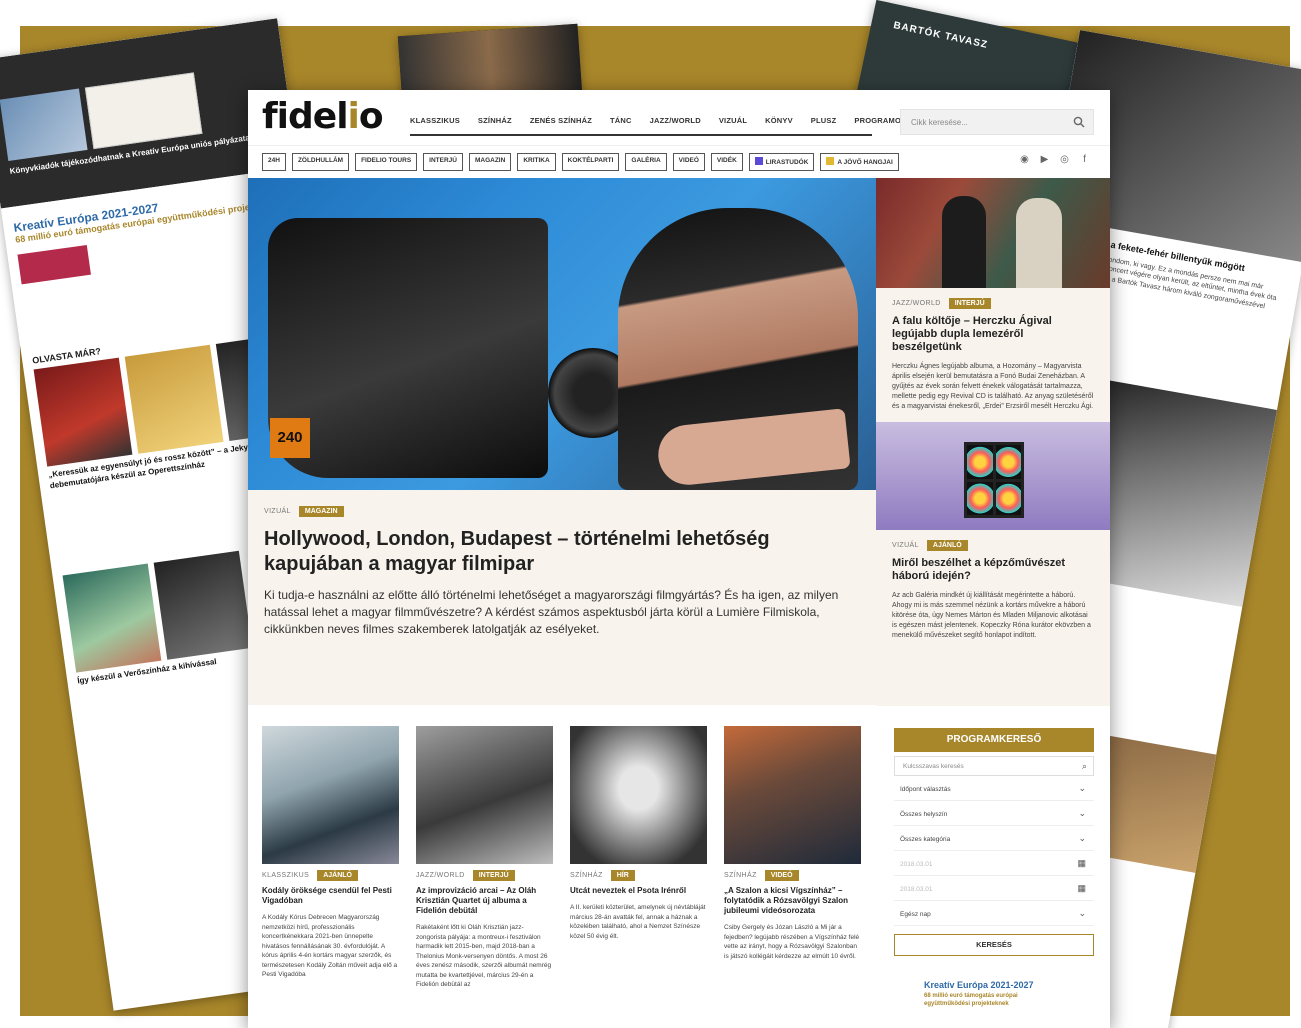 This screenshot has width=1301, height=1028. Describe the element at coordinates (386, 162) in the screenshot. I see `chip-fidelio-tours: FIDELIO TOURS` at that location.